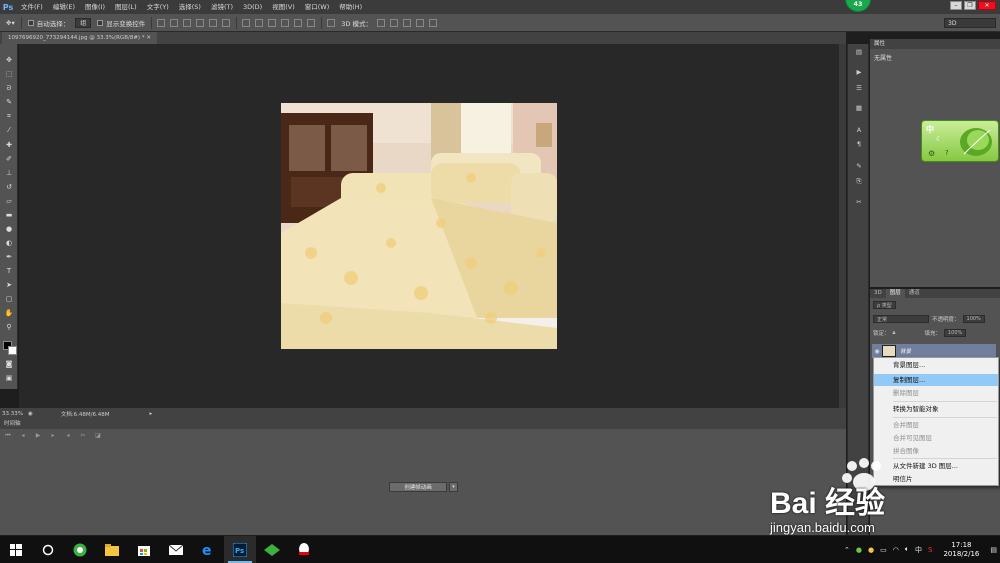 The width and height of the screenshot is (1000, 563). What do you see at coordinates (930, 550) in the screenshot?
I see `sogou-icon: S` at bounding box center [930, 550].